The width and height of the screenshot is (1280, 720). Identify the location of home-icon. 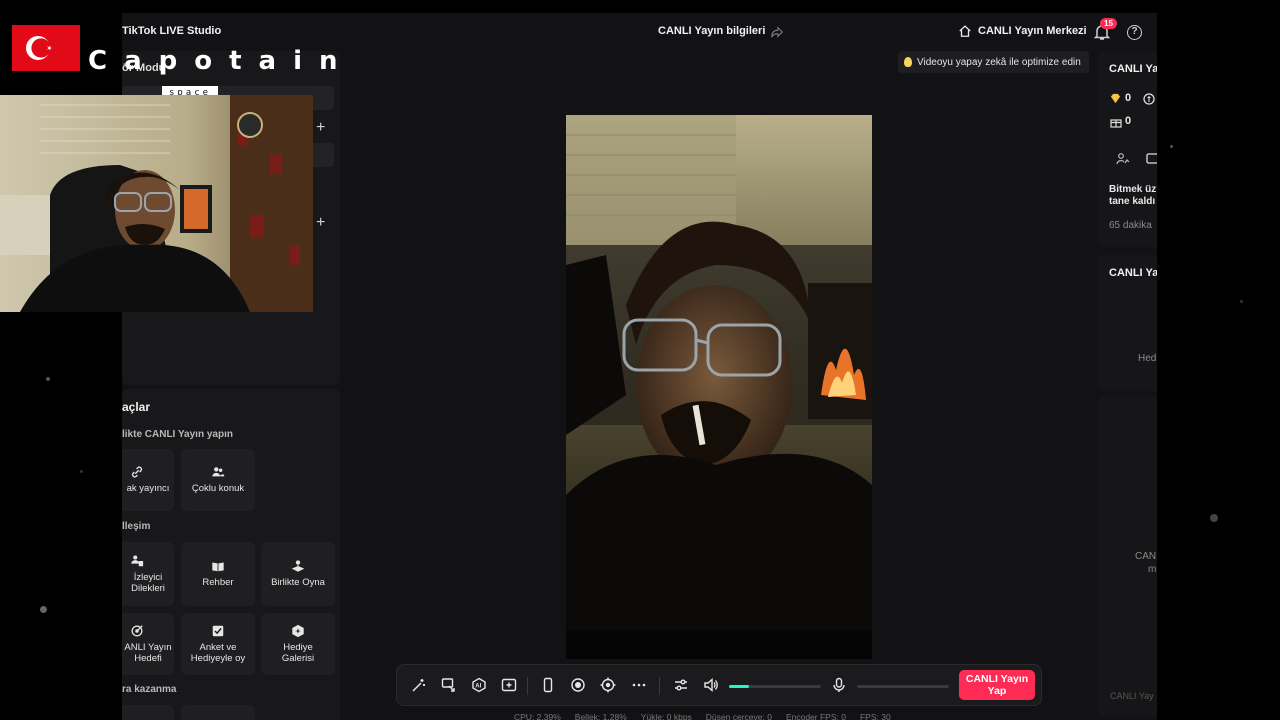
(965, 31).